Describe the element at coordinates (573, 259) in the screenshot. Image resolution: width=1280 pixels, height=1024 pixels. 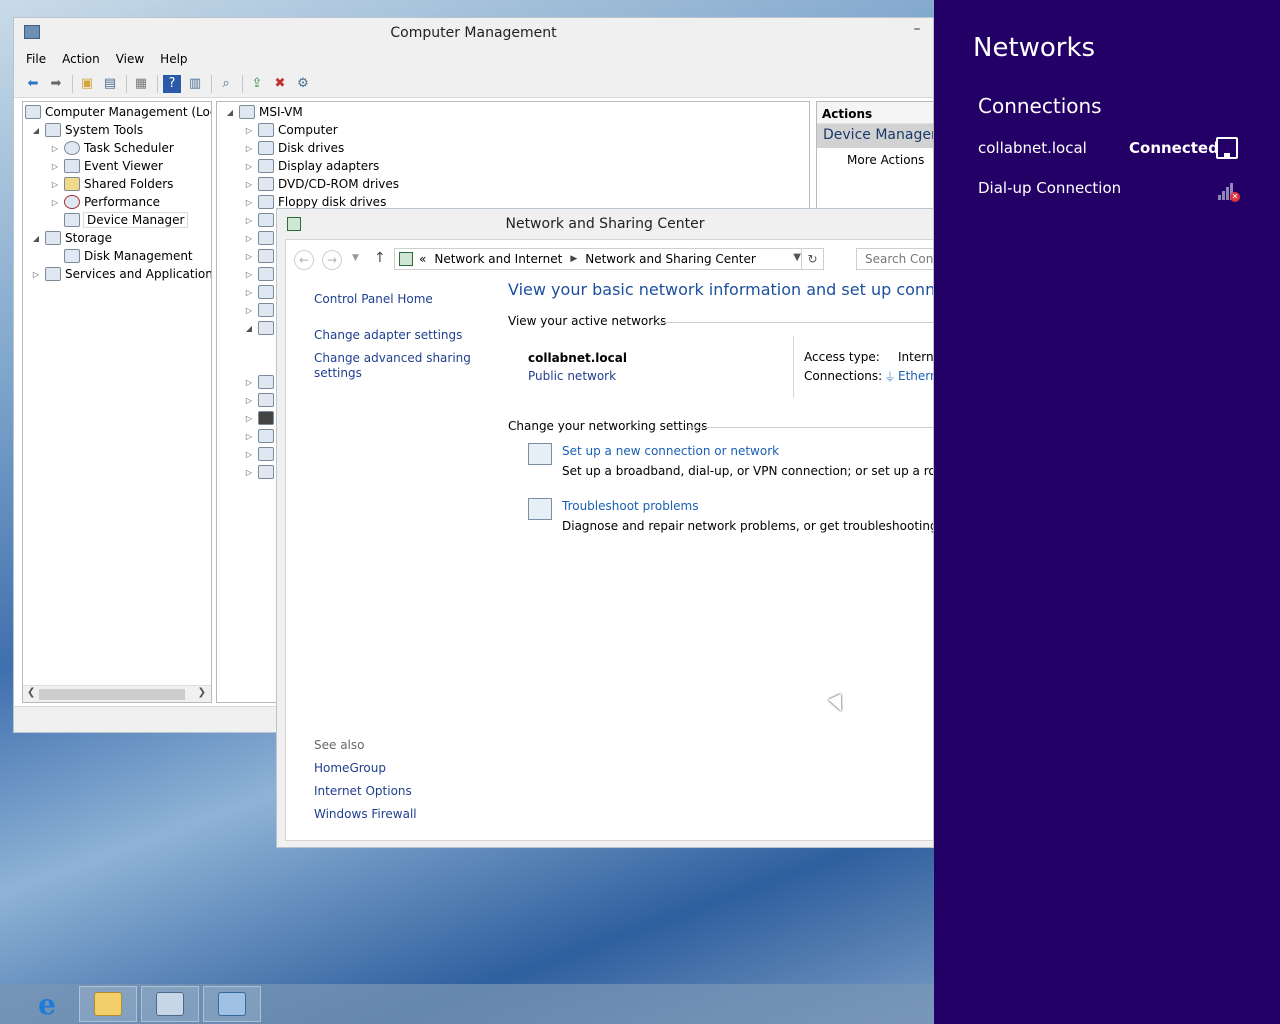
I see `chevron-right-icon: ▶` at that location.